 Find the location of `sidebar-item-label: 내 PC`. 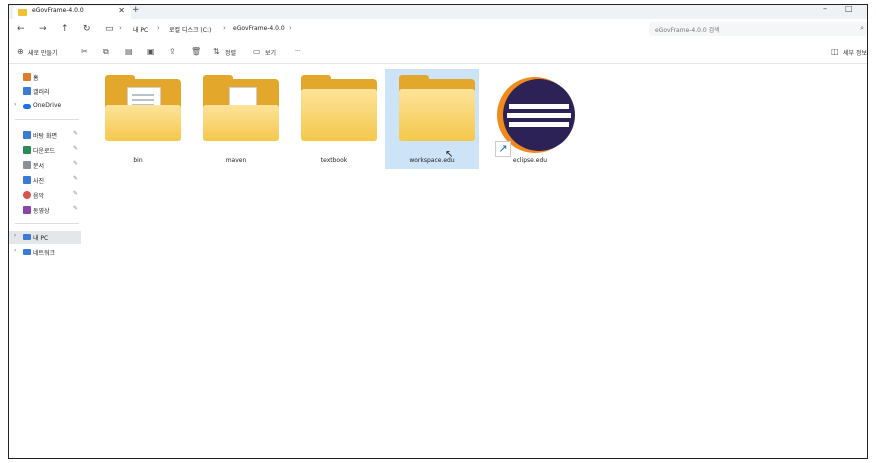

sidebar-item-label: 내 PC is located at coordinates (41, 238).